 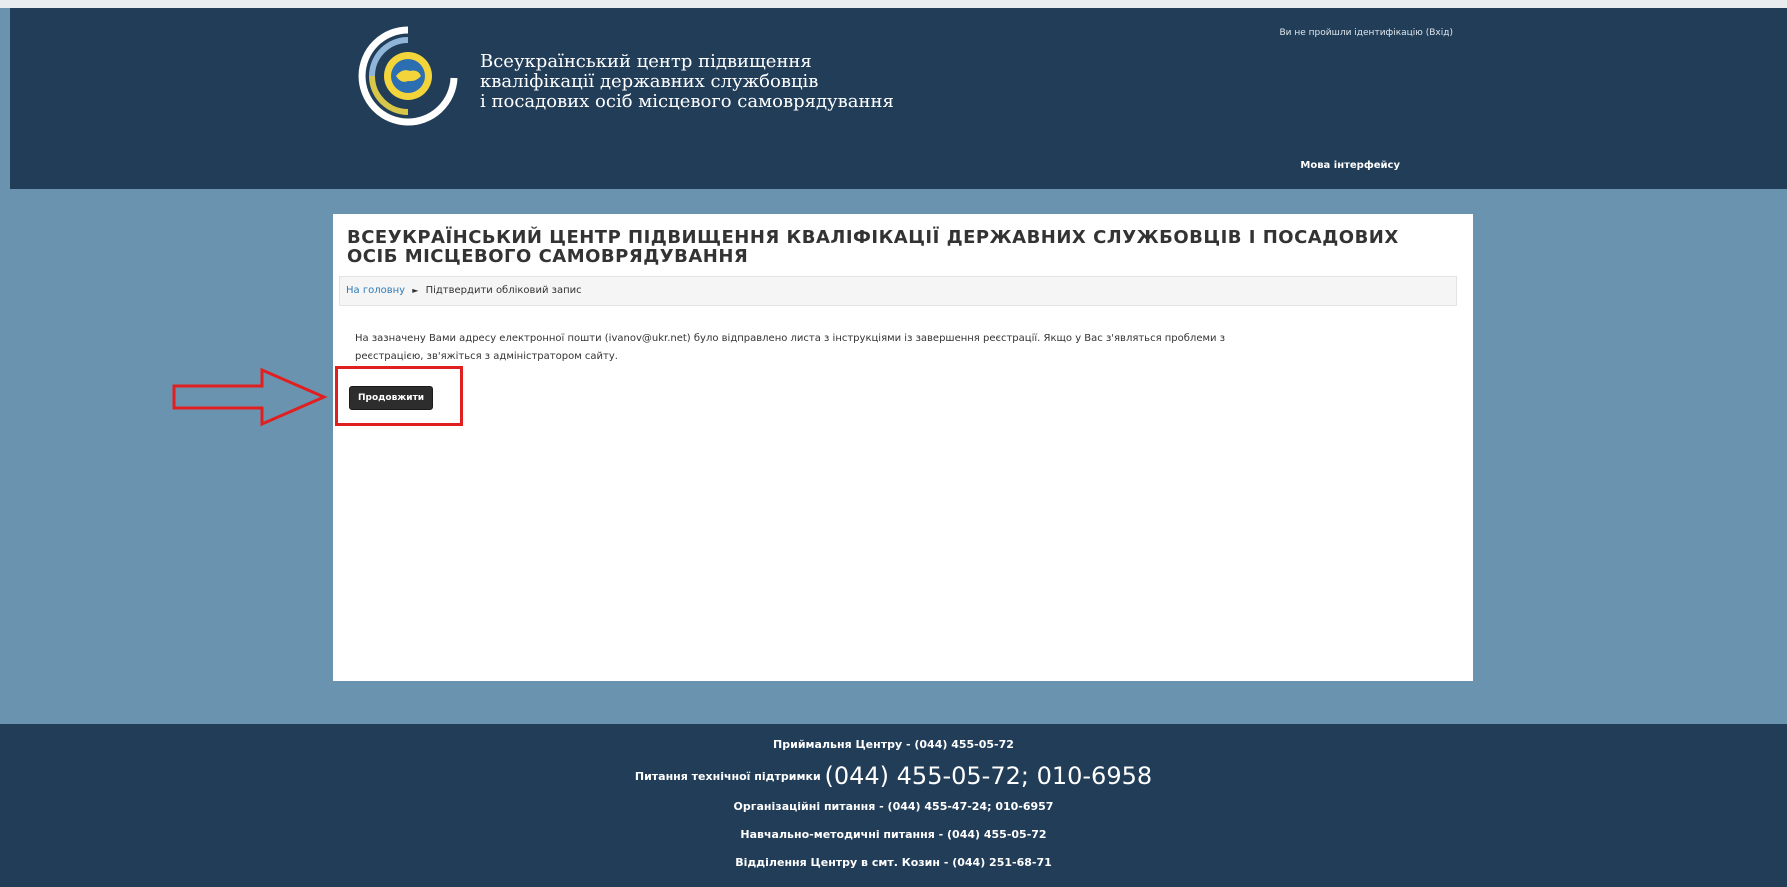 What do you see at coordinates (503, 290) in the screenshot?
I see `breadcrumb-current: Підтвердити обліковий запис` at bounding box center [503, 290].